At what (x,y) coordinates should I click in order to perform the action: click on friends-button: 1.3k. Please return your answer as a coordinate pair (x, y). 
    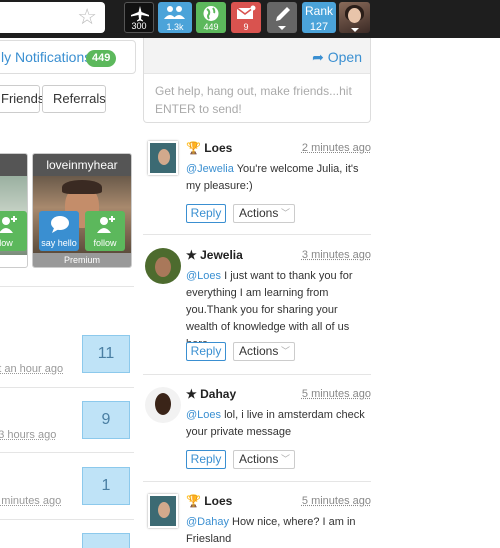
    Looking at the image, I should click on (175, 17).